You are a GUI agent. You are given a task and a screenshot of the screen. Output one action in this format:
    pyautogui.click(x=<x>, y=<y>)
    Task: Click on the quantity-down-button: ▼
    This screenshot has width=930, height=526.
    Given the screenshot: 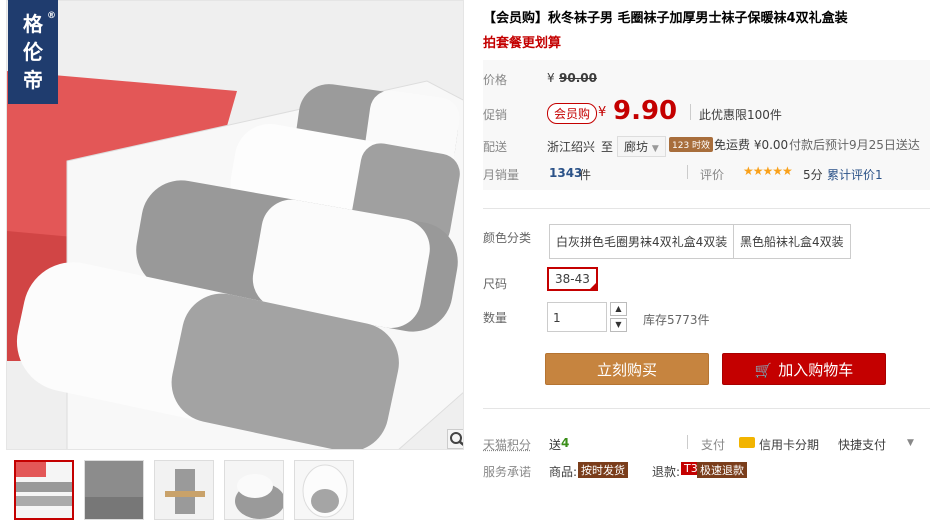 What is the action you would take?
    pyautogui.click(x=618, y=325)
    